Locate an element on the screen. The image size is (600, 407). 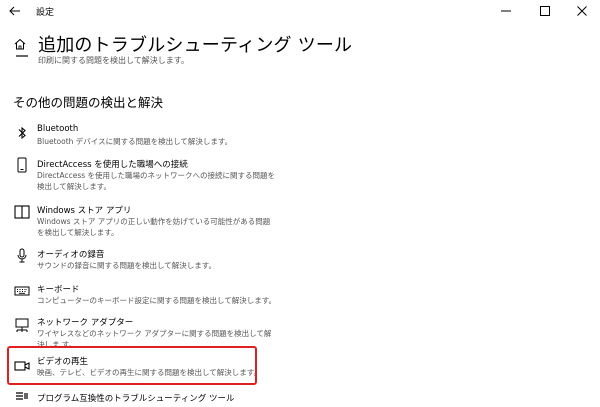
close-icon is located at coordinates (582, 11).